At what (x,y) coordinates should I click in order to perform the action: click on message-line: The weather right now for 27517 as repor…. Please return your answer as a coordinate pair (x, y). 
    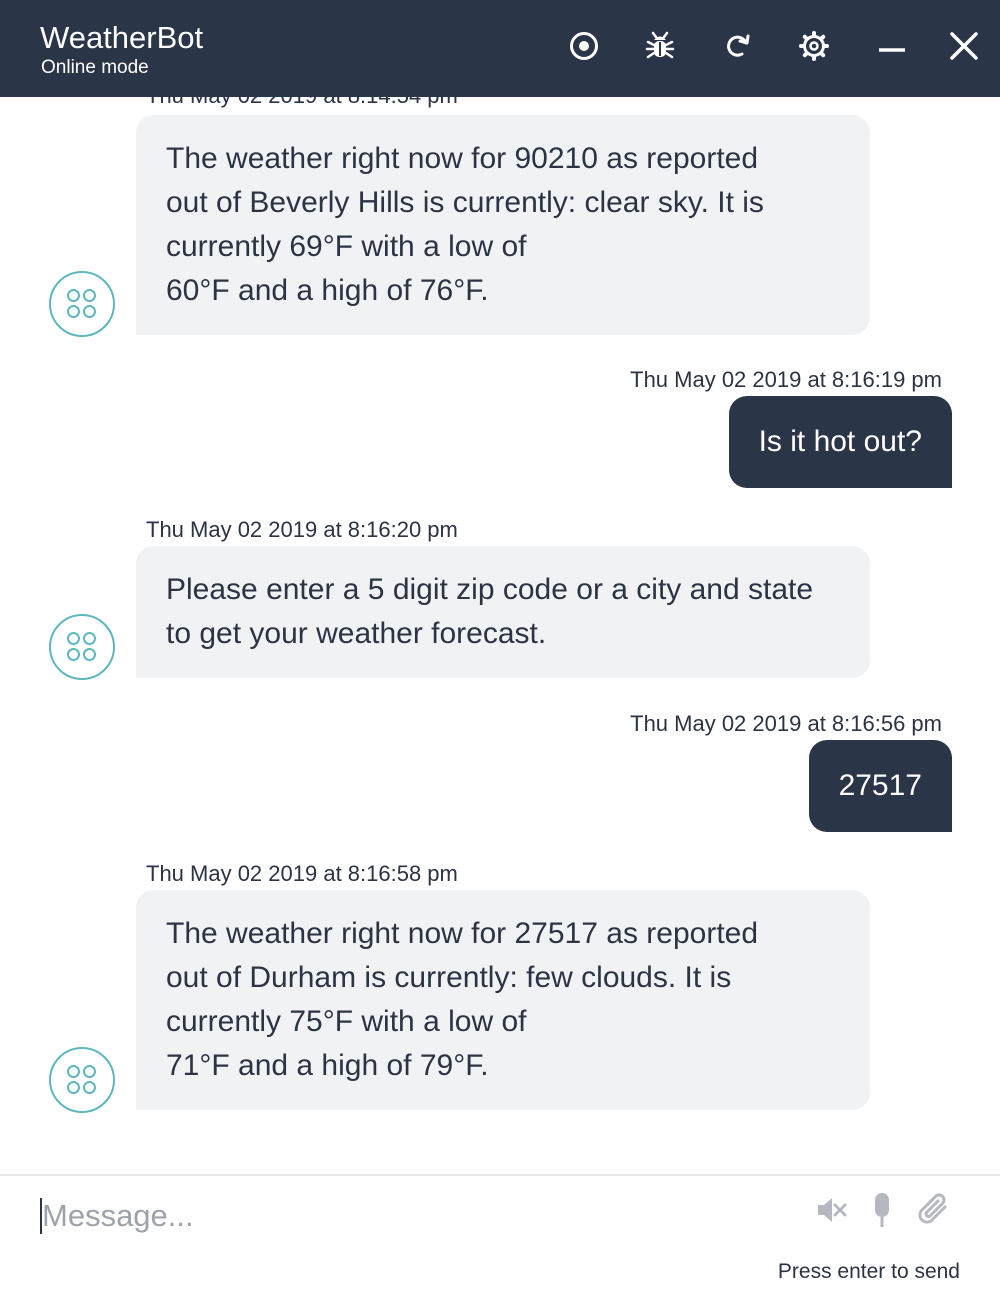
    Looking at the image, I should click on (462, 933).